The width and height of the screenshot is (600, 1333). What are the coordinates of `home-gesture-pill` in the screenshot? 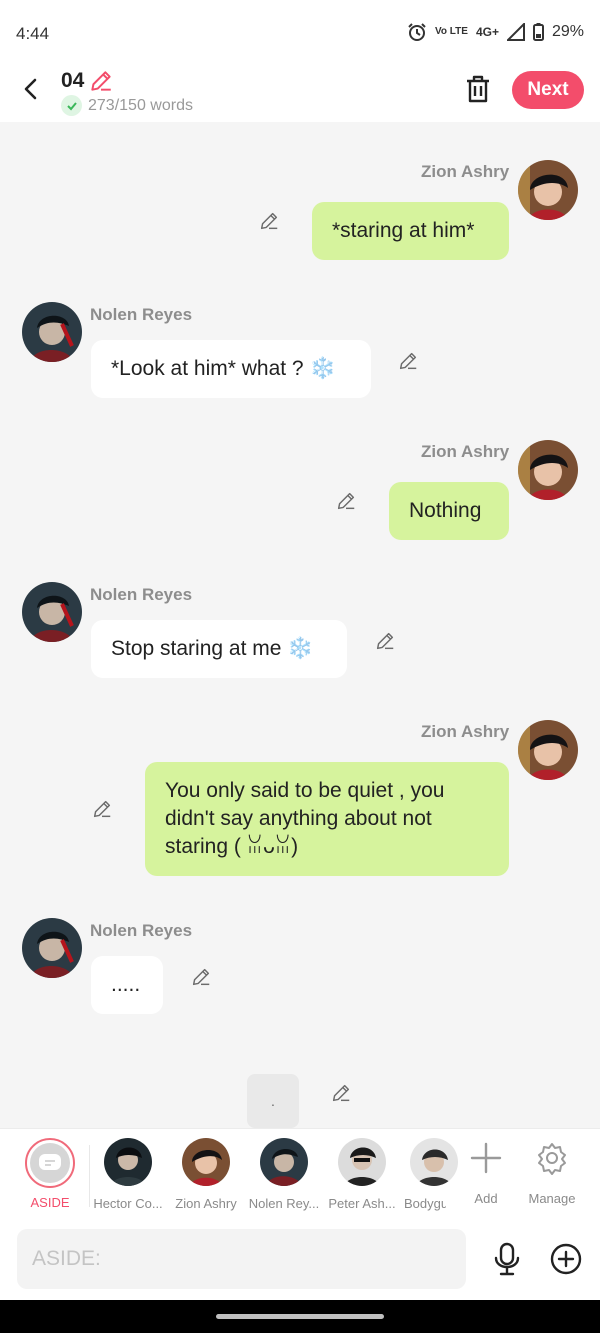 It's located at (300, 1316).